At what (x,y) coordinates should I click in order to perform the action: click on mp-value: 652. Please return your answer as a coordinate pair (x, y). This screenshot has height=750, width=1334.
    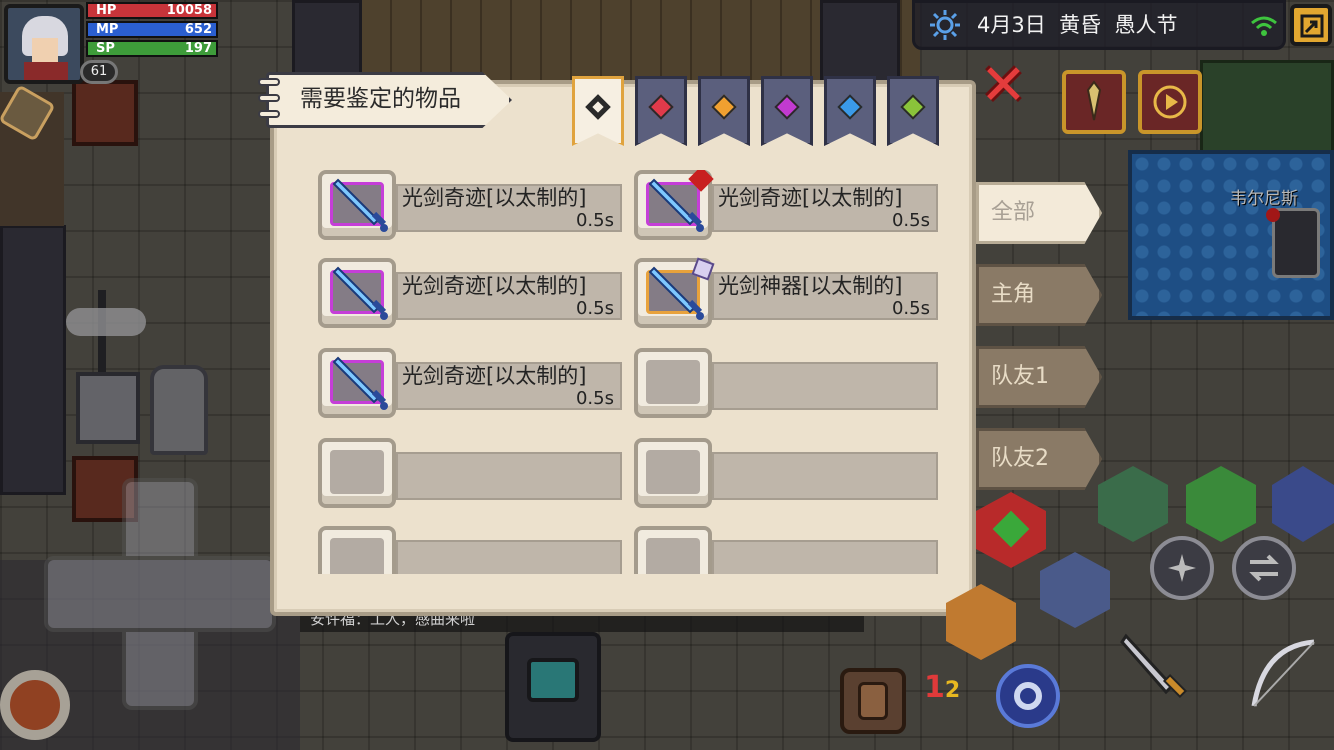
    Looking at the image, I should click on (198, 29).